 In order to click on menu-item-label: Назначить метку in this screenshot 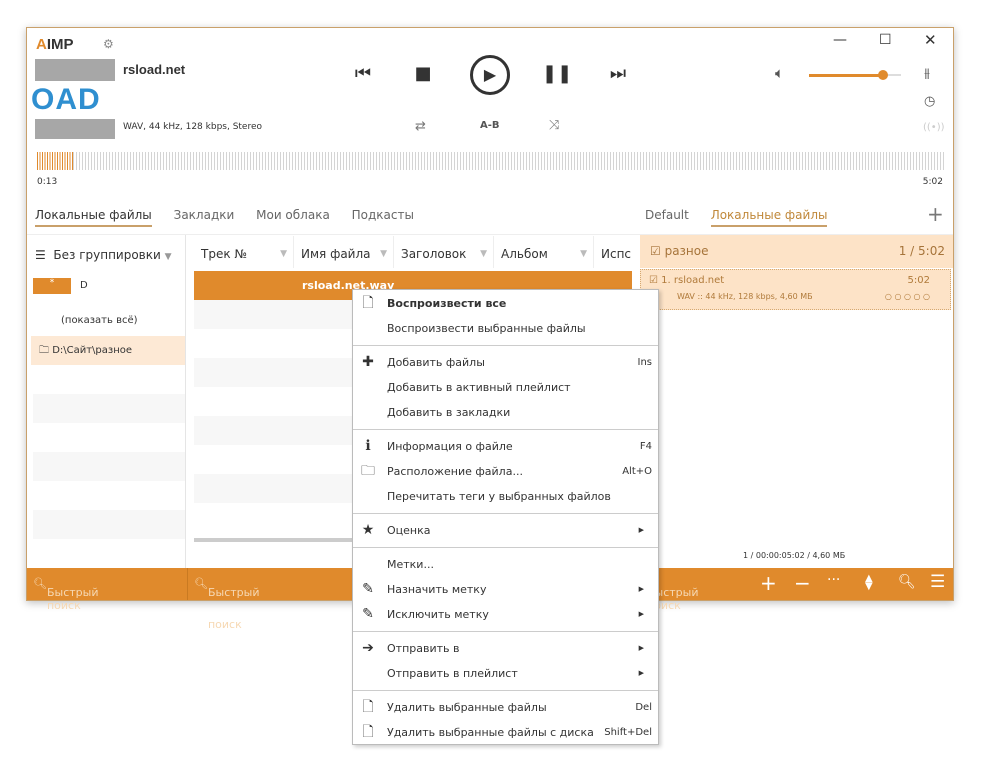, I will do `click(437, 589)`.